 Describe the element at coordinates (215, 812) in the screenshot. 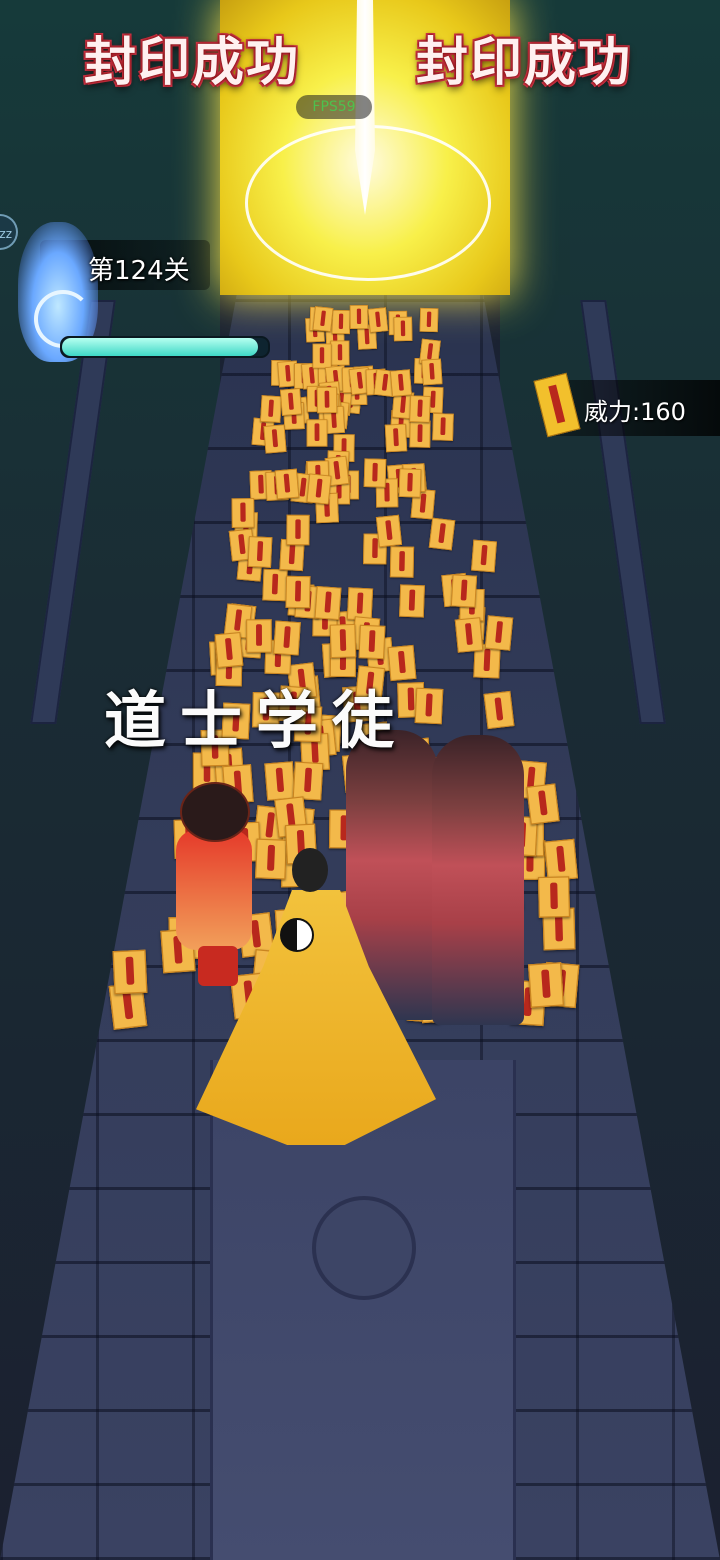

I see `red-child-head` at that location.